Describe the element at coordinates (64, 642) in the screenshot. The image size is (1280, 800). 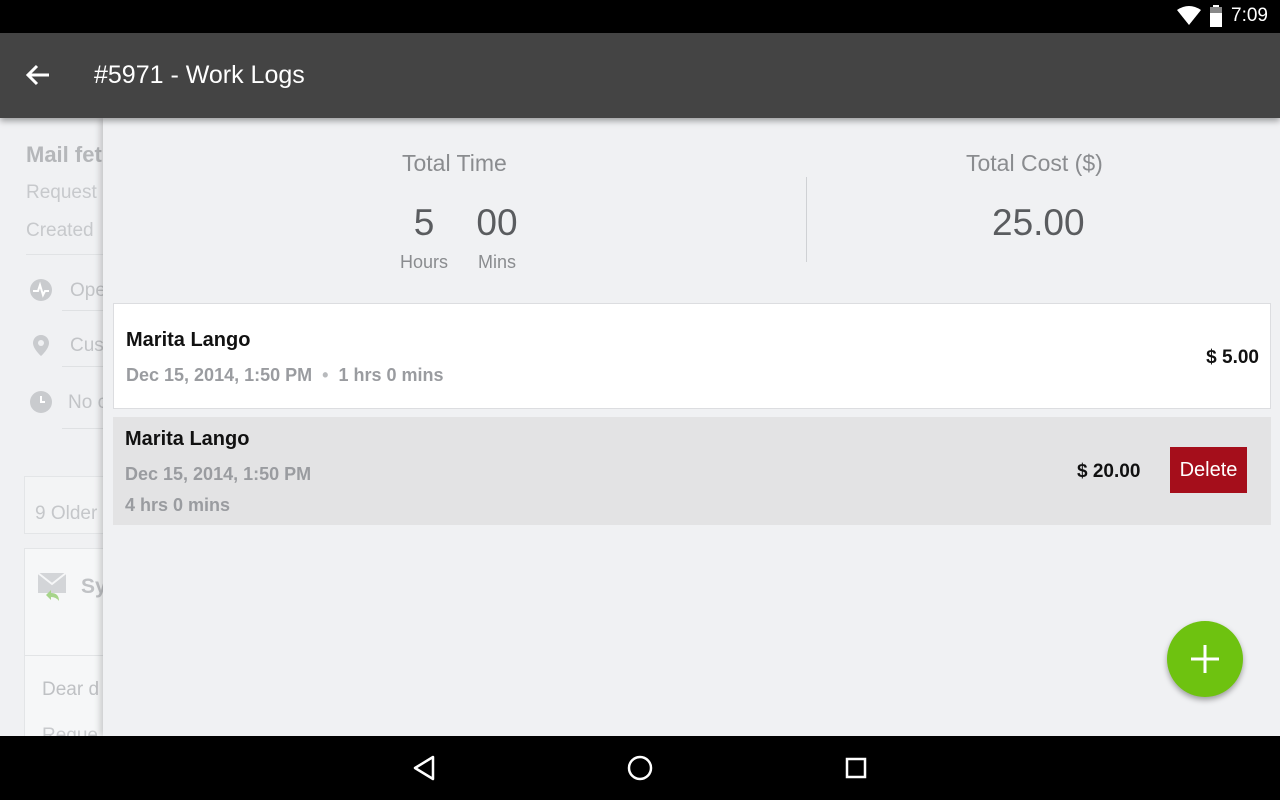
I see `bg-conversation-card: Sy Dear d Reque` at that location.